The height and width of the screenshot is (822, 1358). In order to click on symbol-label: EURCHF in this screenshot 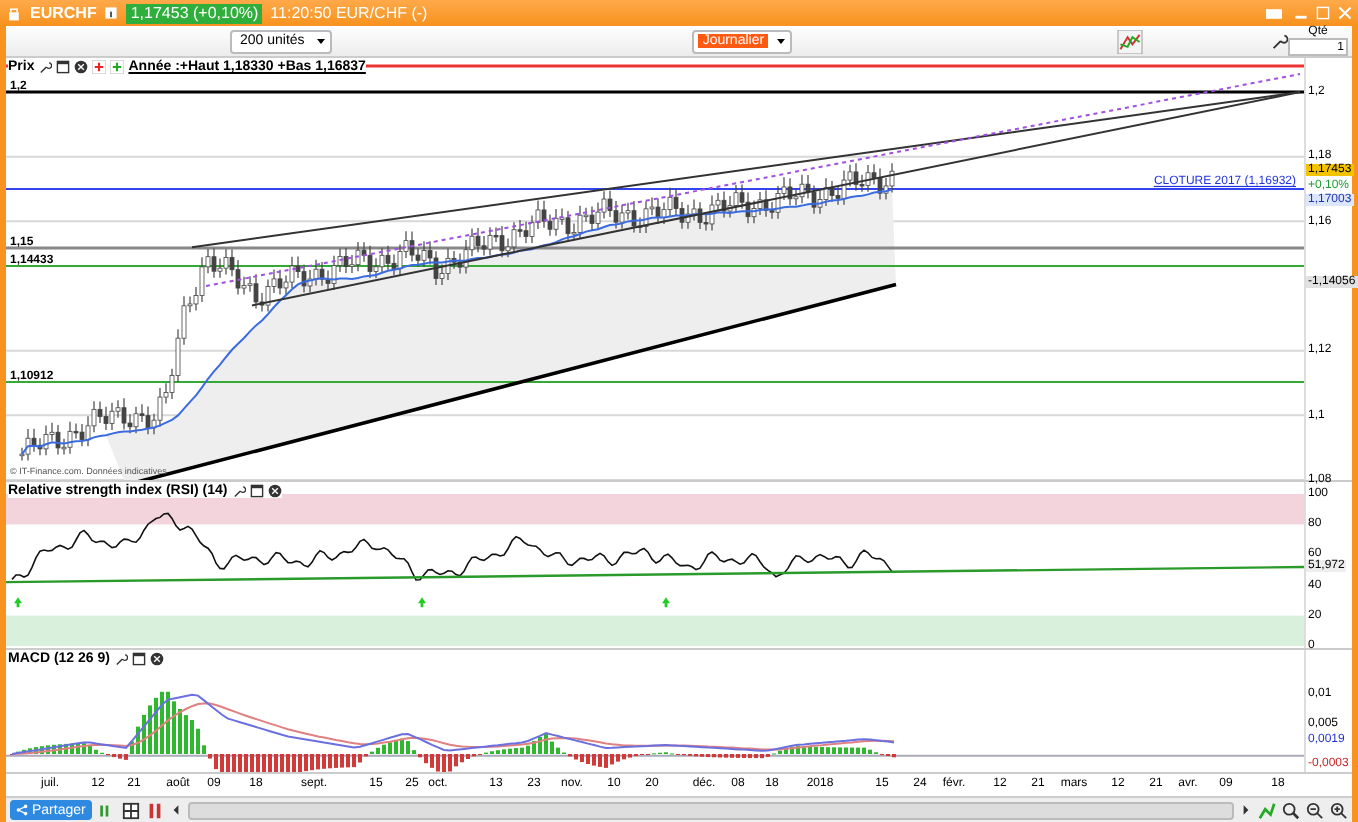, I will do `click(63, 13)`.